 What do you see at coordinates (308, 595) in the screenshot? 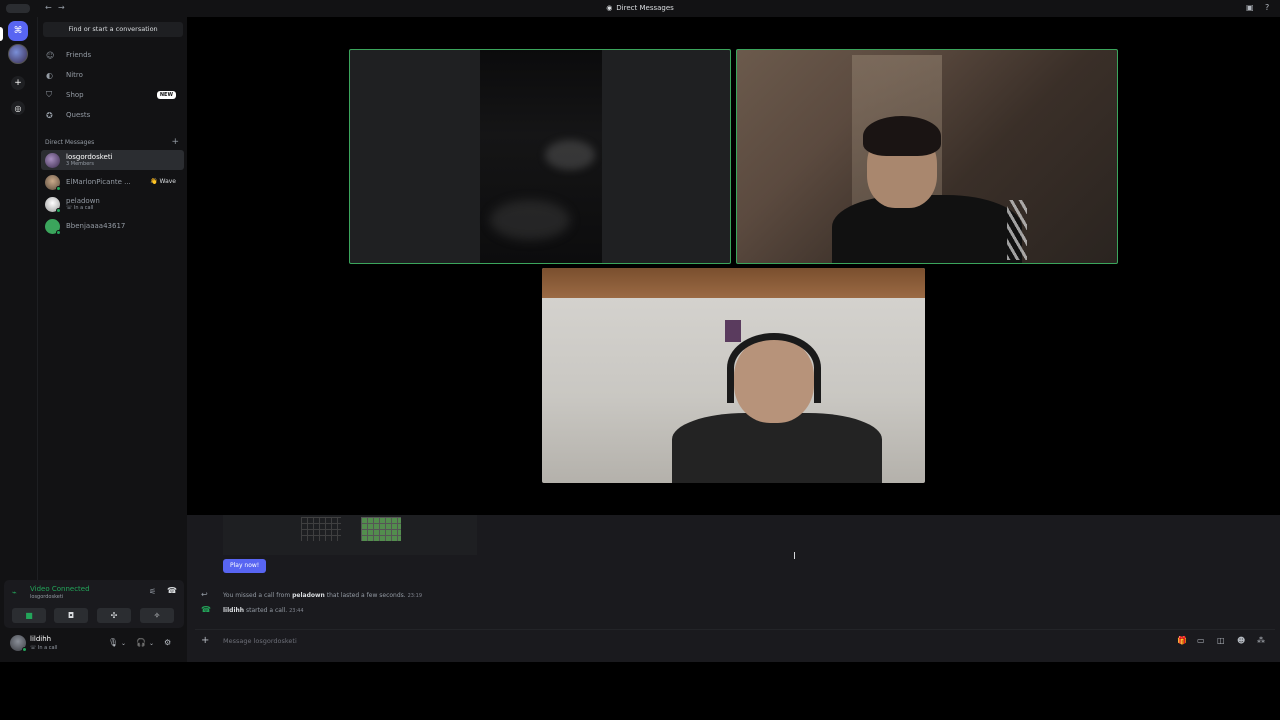
I see `missed-call-user: peladown` at bounding box center [308, 595].